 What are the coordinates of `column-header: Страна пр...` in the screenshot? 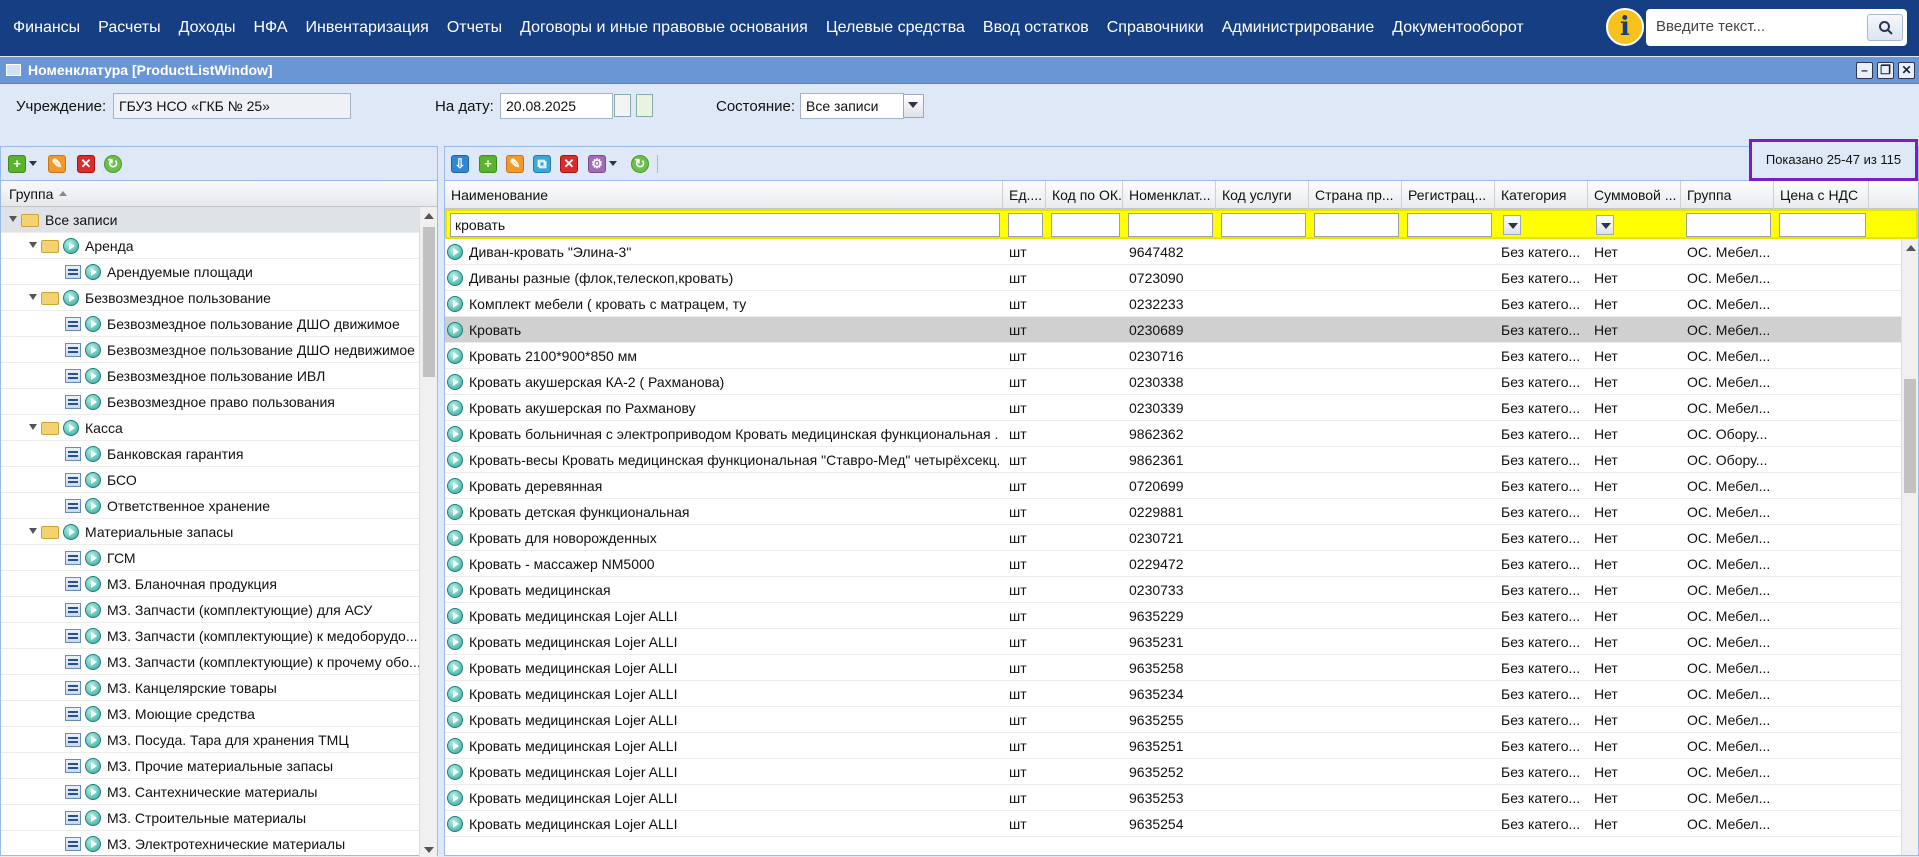 It's located at (1355, 195).